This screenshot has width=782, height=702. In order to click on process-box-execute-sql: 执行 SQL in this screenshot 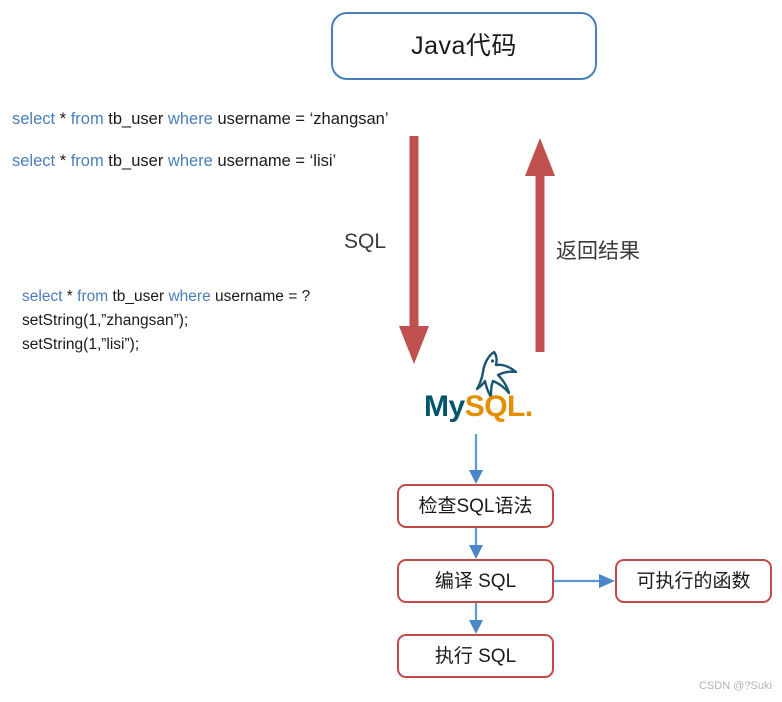, I will do `click(475, 656)`.